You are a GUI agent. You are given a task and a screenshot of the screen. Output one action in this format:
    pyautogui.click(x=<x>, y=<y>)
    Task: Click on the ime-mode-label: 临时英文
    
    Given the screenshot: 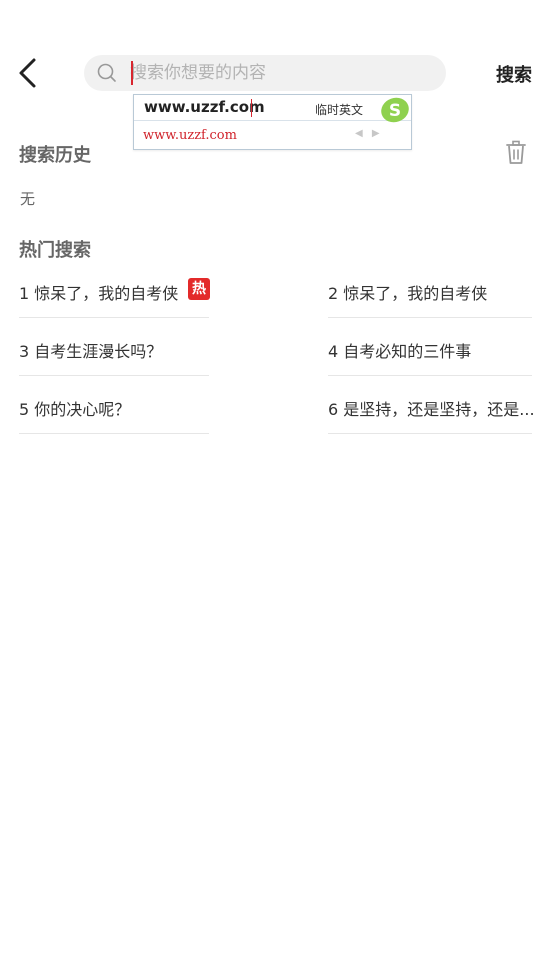 What is the action you would take?
    pyautogui.click(x=339, y=109)
    